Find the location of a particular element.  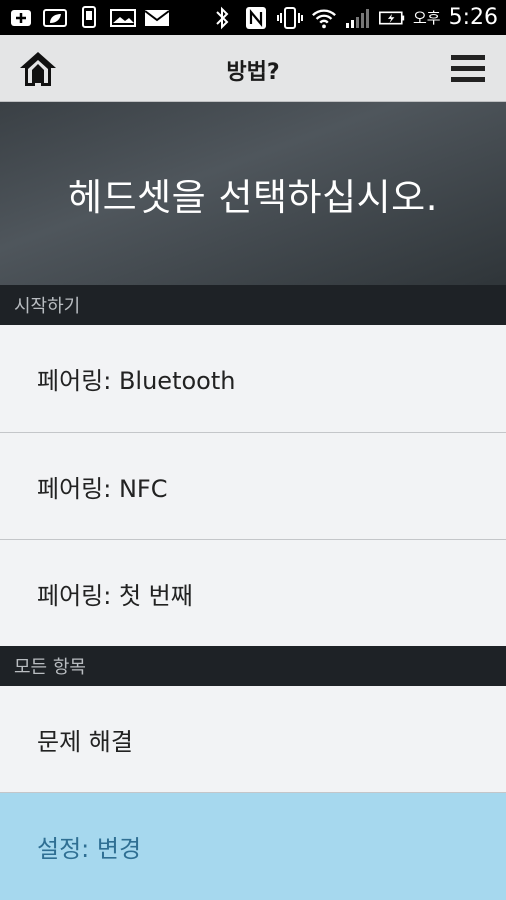

status-ampm: 오후 is located at coordinates (426, 18).